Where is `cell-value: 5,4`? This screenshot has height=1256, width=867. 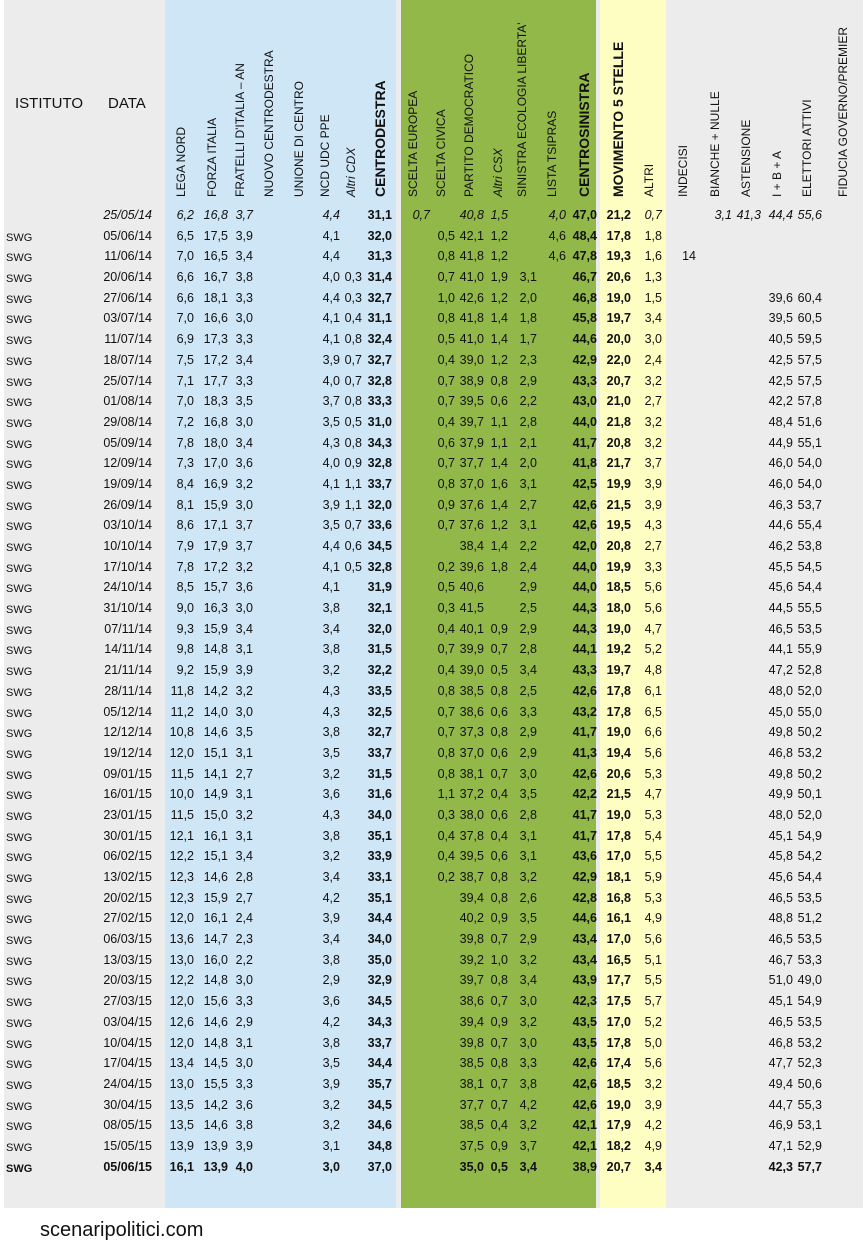
cell-value: 5,4 is located at coordinates (653, 835).